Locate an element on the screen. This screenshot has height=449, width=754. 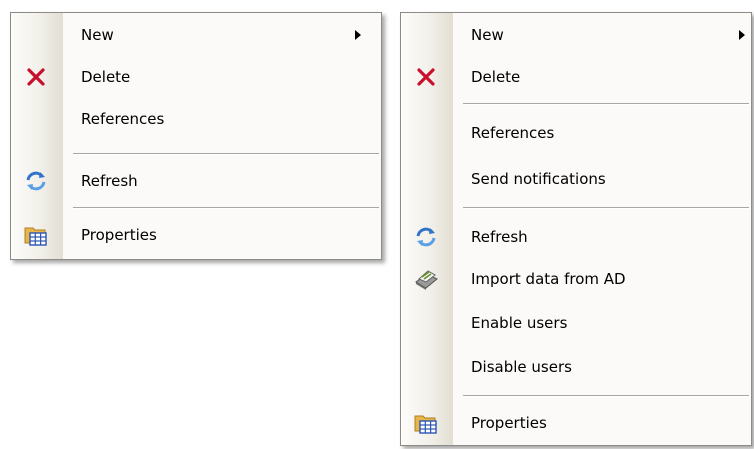
menu-item-enable-users: Enable users is located at coordinates (576, 323).